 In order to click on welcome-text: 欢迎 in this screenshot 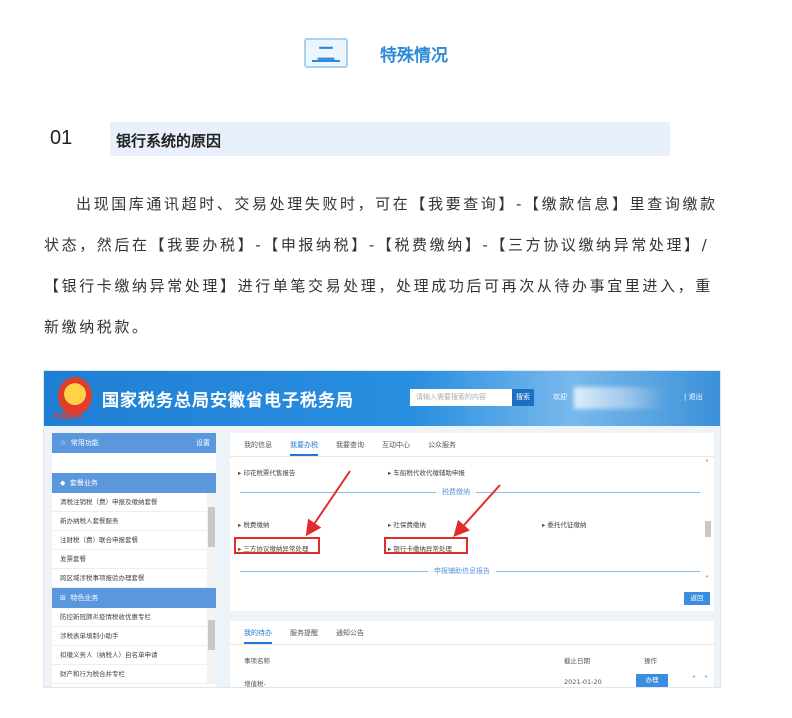, I will do `click(560, 397)`.